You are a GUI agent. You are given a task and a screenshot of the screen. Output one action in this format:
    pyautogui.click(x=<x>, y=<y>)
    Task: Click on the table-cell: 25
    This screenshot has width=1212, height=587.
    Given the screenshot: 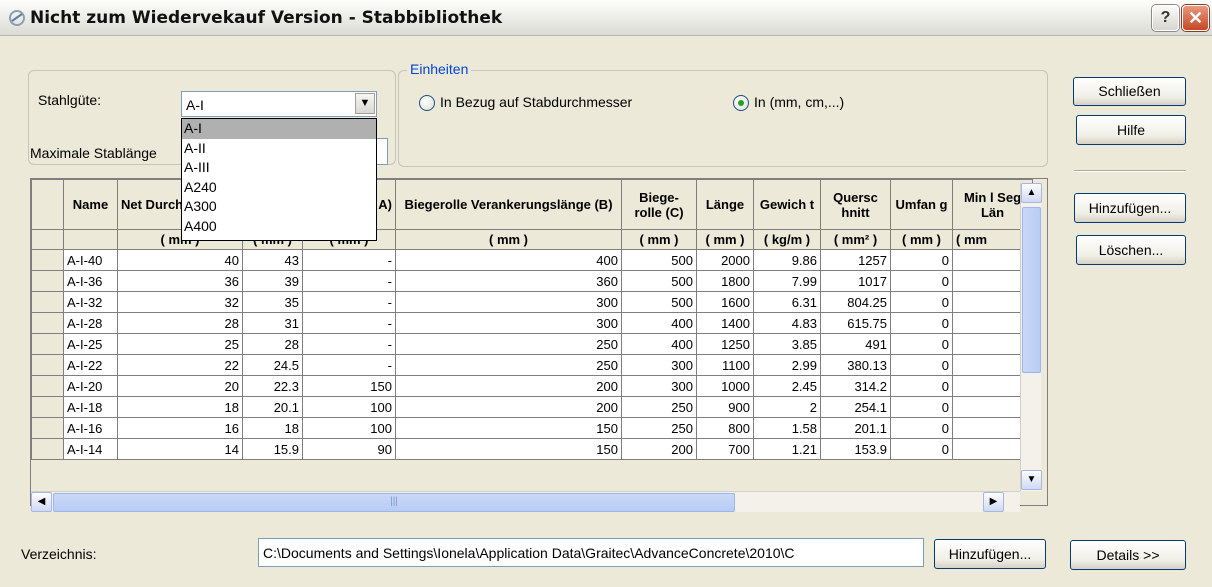 What is the action you would take?
    pyautogui.click(x=180, y=344)
    